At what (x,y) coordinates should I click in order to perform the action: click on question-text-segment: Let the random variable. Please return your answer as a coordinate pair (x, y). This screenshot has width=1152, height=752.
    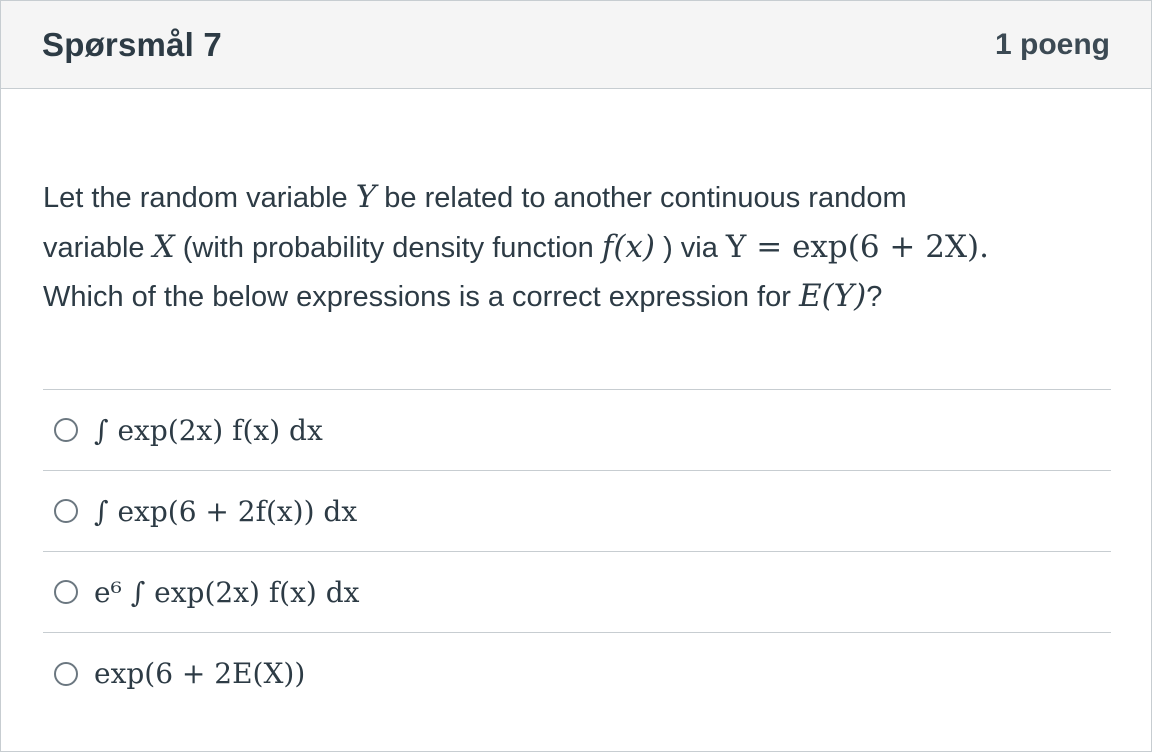
    Looking at the image, I should click on (199, 198).